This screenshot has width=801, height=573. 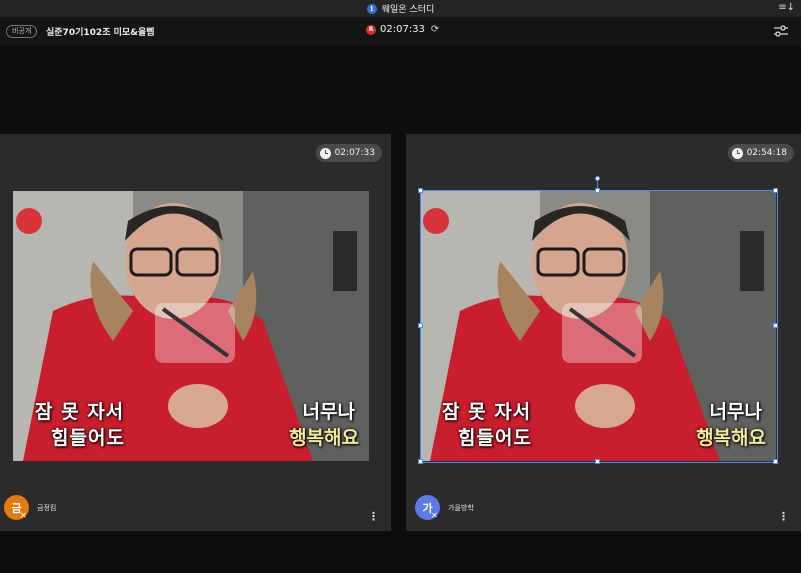 I want to click on participant-name: 가을방학, so click(x=461, y=507).